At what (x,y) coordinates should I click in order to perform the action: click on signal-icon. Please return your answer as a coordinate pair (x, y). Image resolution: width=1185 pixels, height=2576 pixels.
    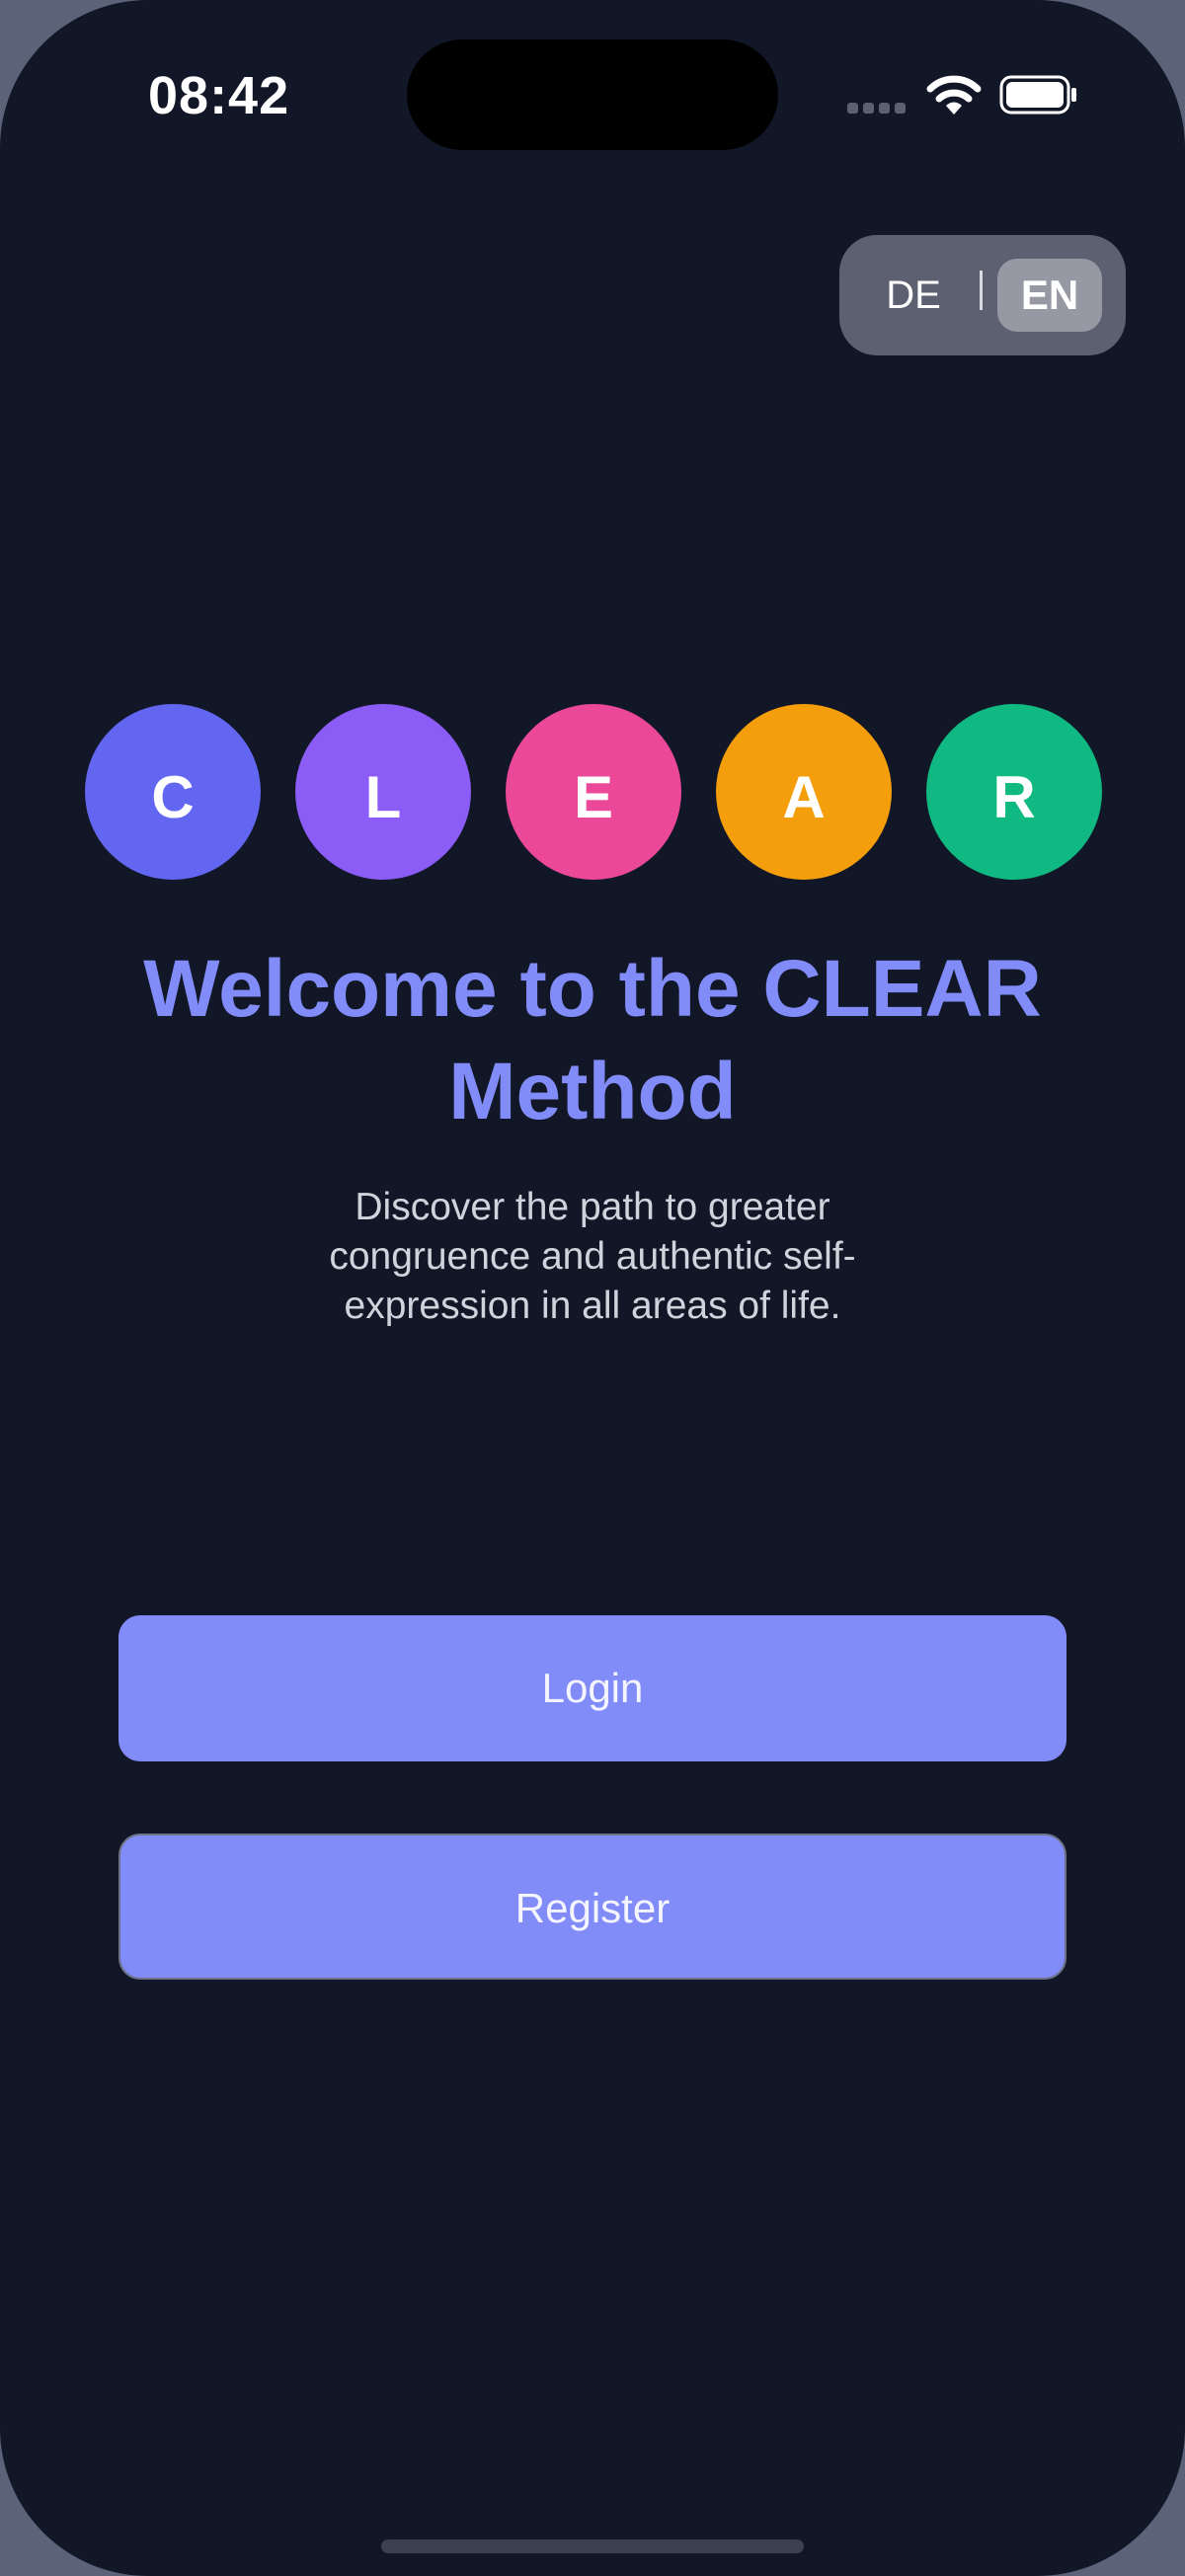
    Looking at the image, I should click on (877, 110).